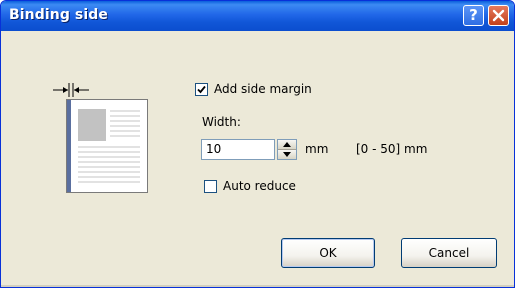 The height and width of the screenshot is (288, 515). I want to click on width-unit: mm, so click(317, 149).